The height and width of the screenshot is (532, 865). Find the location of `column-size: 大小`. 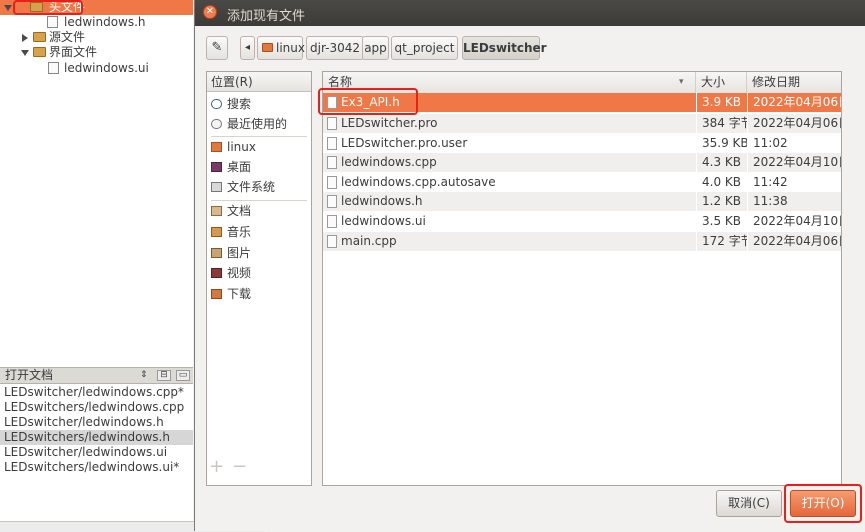

column-size: 大小 is located at coordinates (721, 82).